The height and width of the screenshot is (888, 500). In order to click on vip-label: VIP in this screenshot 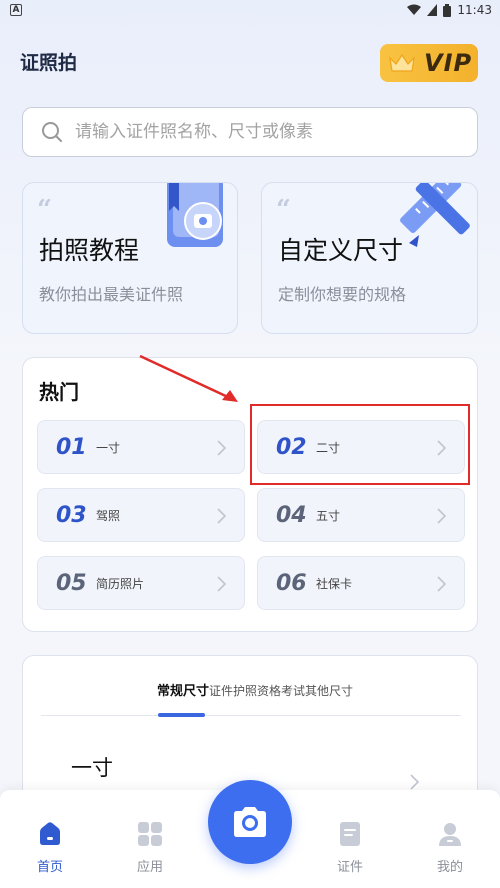, I will do `click(448, 63)`.